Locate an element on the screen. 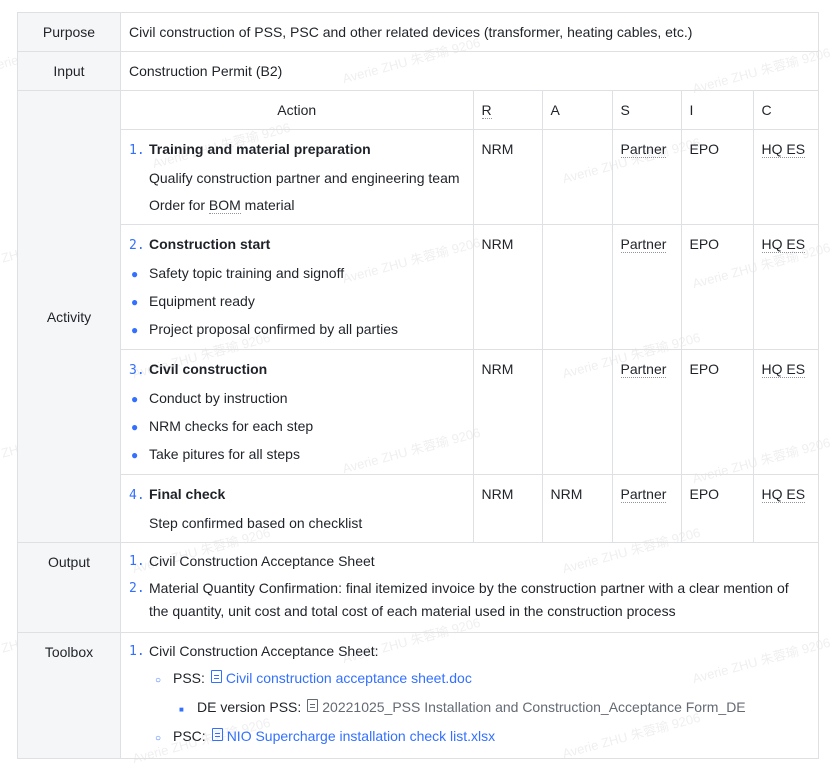 The width and height of the screenshot is (836, 763). step-2-i: EPO is located at coordinates (717, 287).